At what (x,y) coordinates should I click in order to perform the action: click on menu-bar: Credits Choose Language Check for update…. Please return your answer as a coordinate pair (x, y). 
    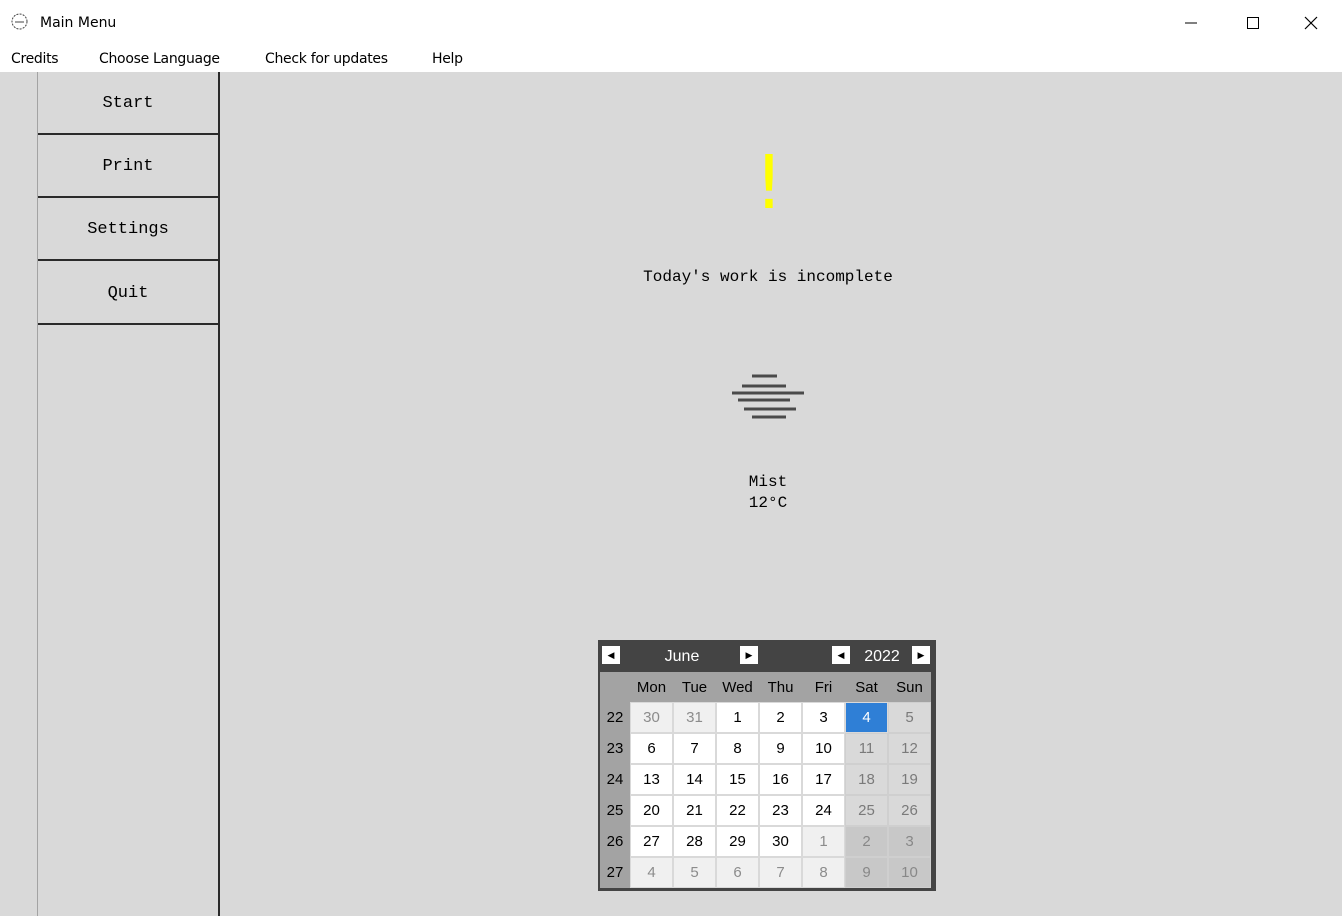
    Looking at the image, I should click on (671, 59).